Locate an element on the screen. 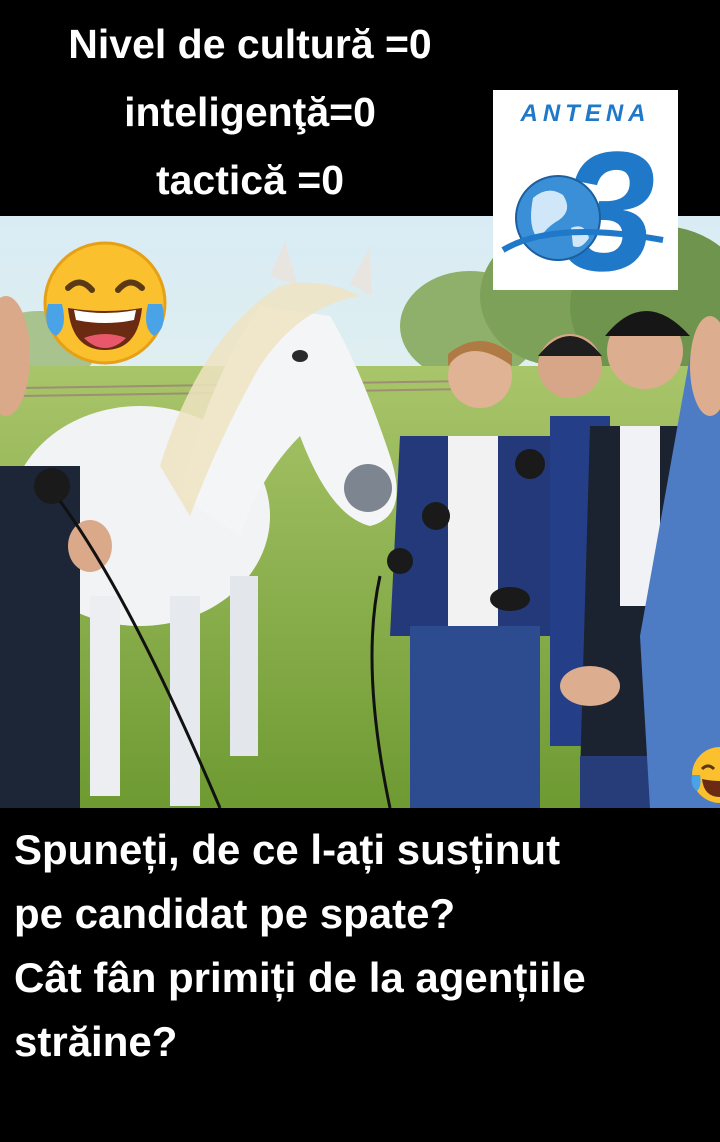 Image resolution: width=720 pixels, height=1142 pixels. header-line-intelligence: inteligenţă=0 is located at coordinates (250, 112).